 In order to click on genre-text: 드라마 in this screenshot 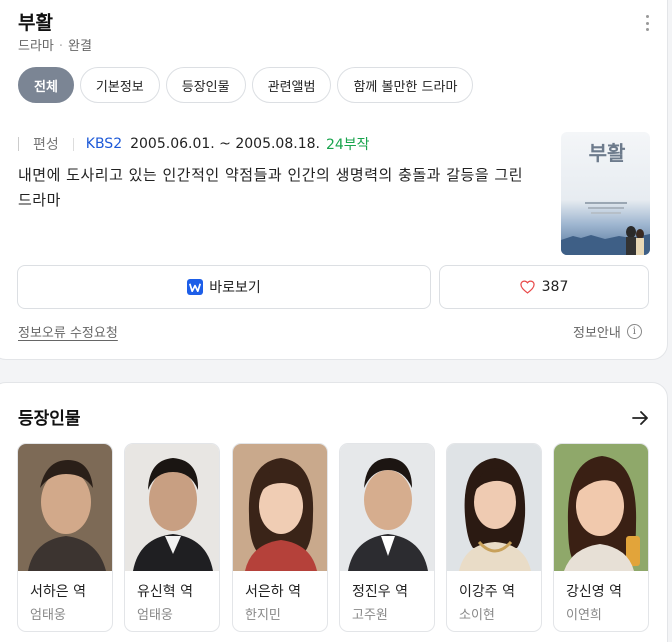, I will do `click(36, 46)`.